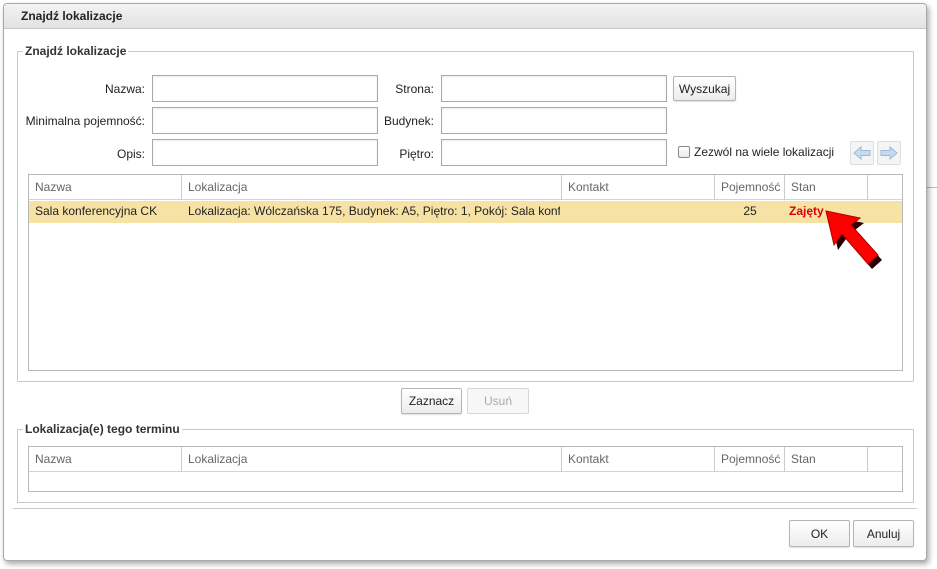  Describe the element at coordinates (554, 88) in the screenshot. I see `site-input` at that location.